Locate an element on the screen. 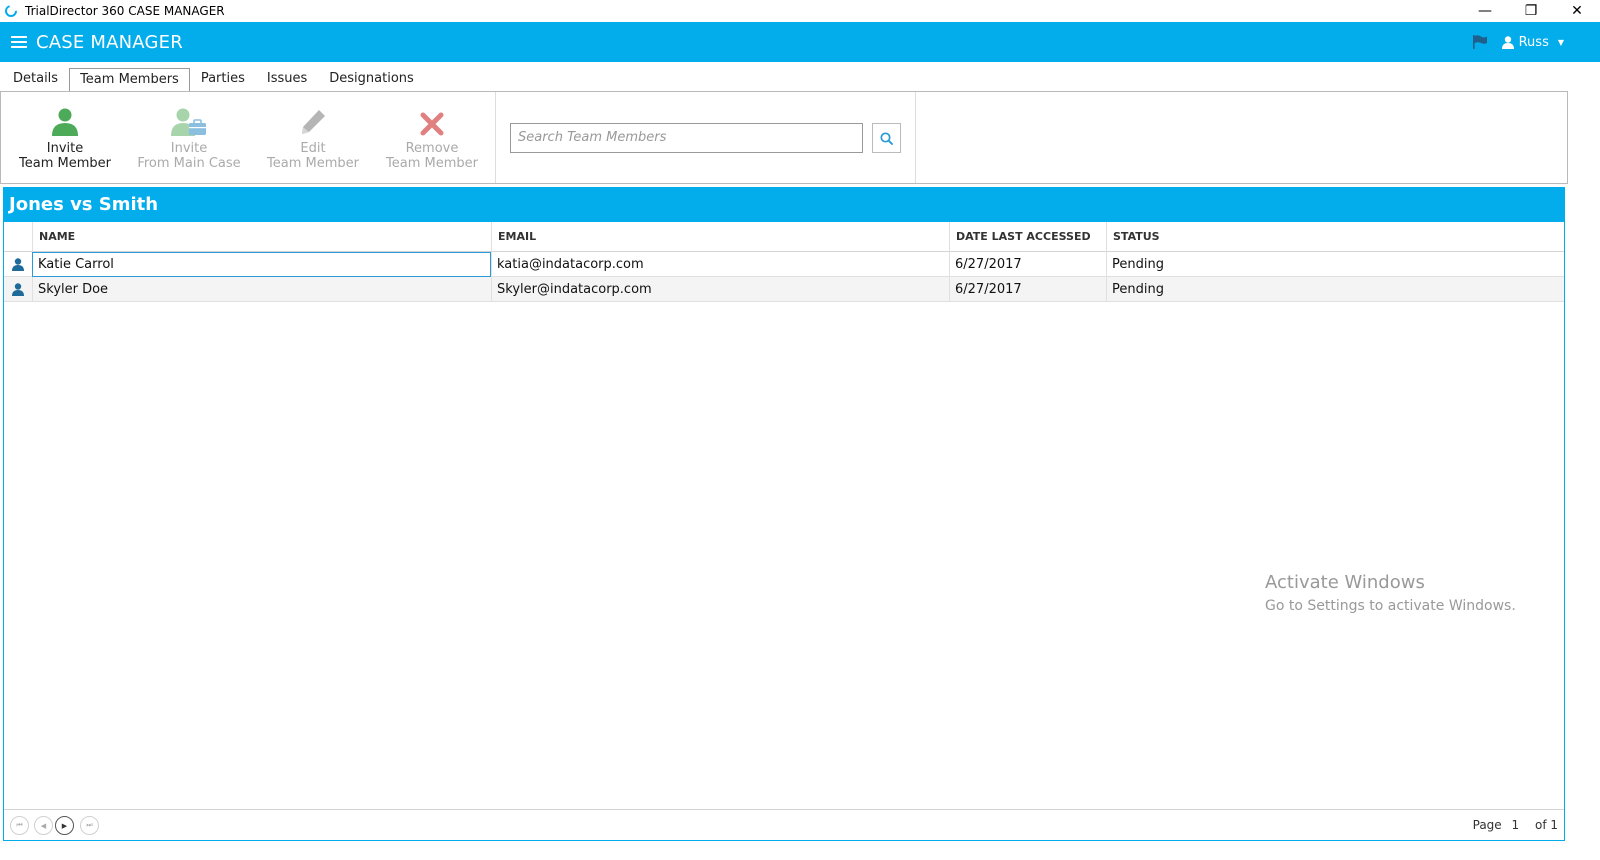 The height and width of the screenshot is (860, 1600). previous-page-button: ◀ is located at coordinates (43, 825).